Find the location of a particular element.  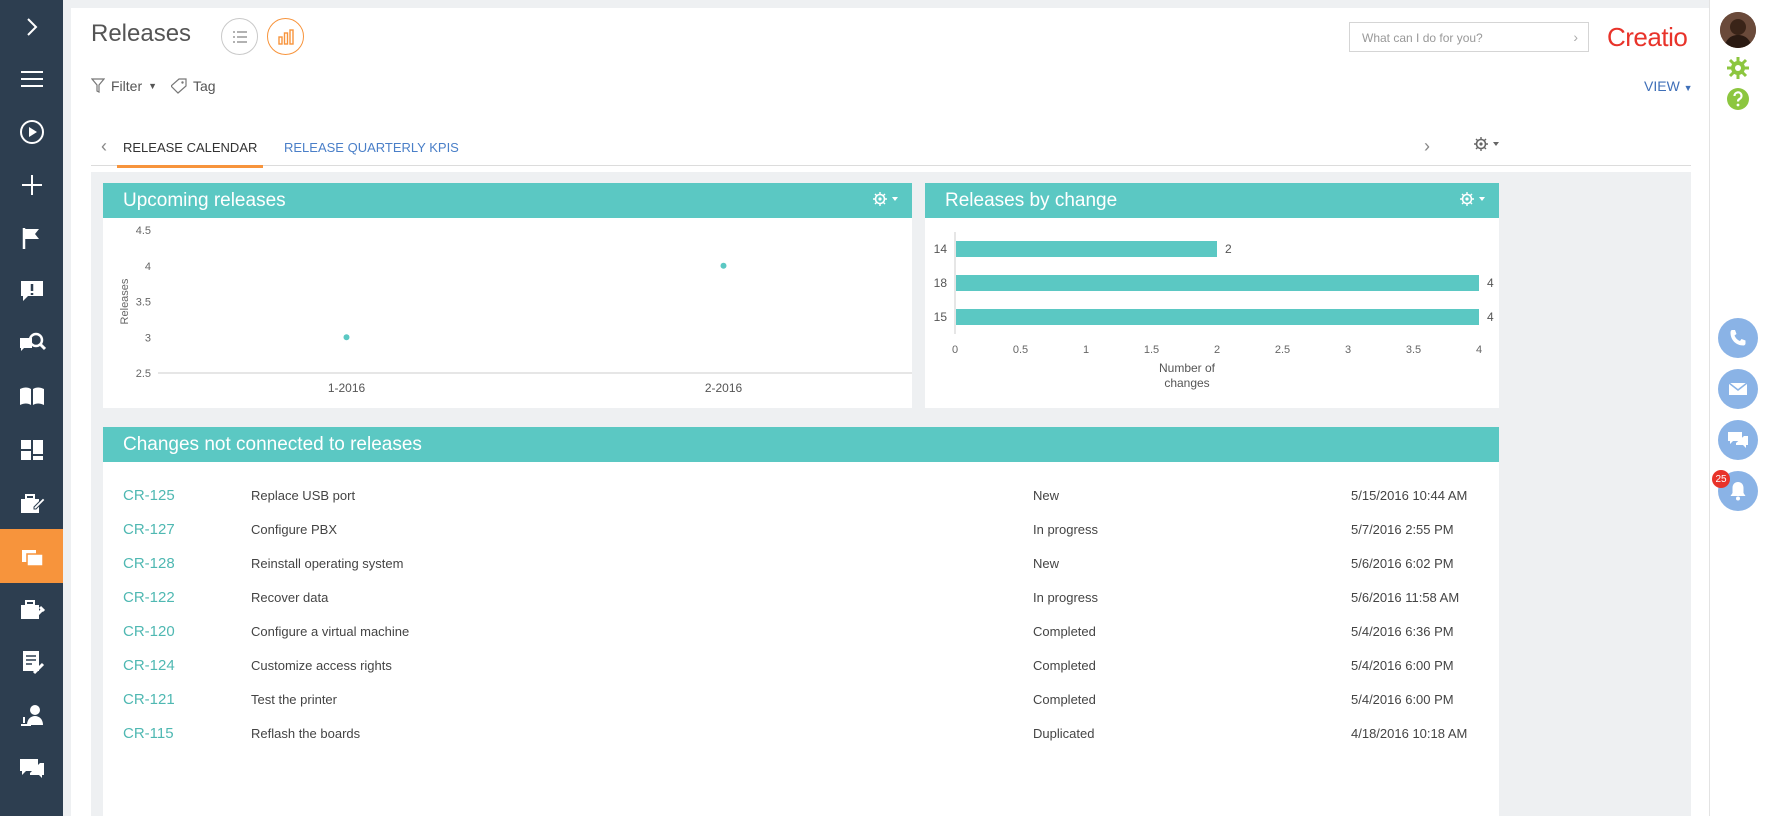

sidebar-item-flag is located at coordinates (31, 238).